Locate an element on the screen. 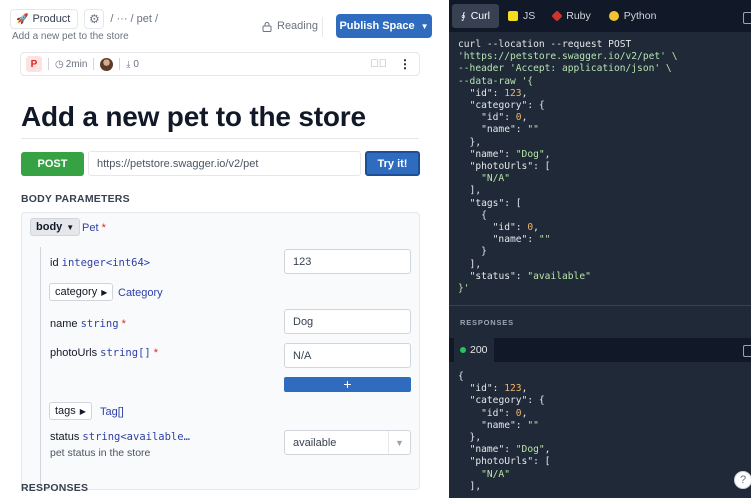 This screenshot has height=498, width=751. param-type: integer<int64> is located at coordinates (106, 263).